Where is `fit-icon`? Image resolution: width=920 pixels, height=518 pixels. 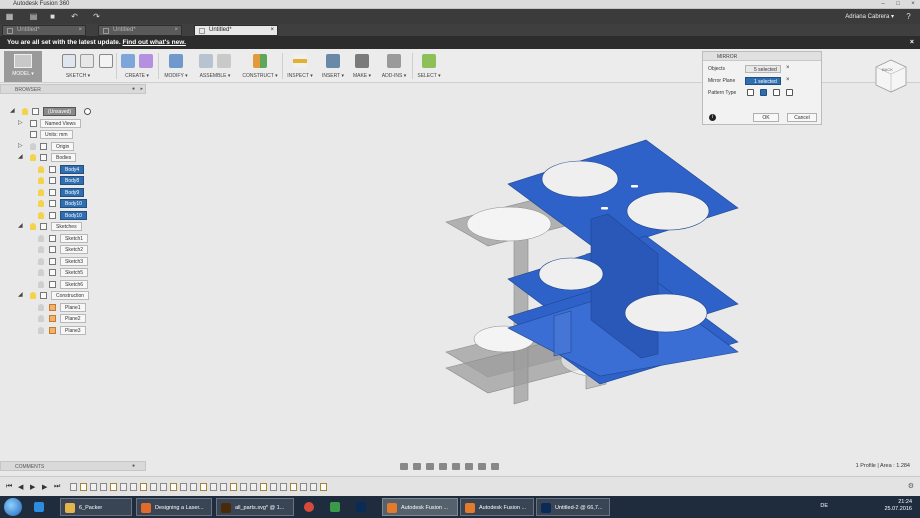 fit-icon is located at coordinates (456, 466).